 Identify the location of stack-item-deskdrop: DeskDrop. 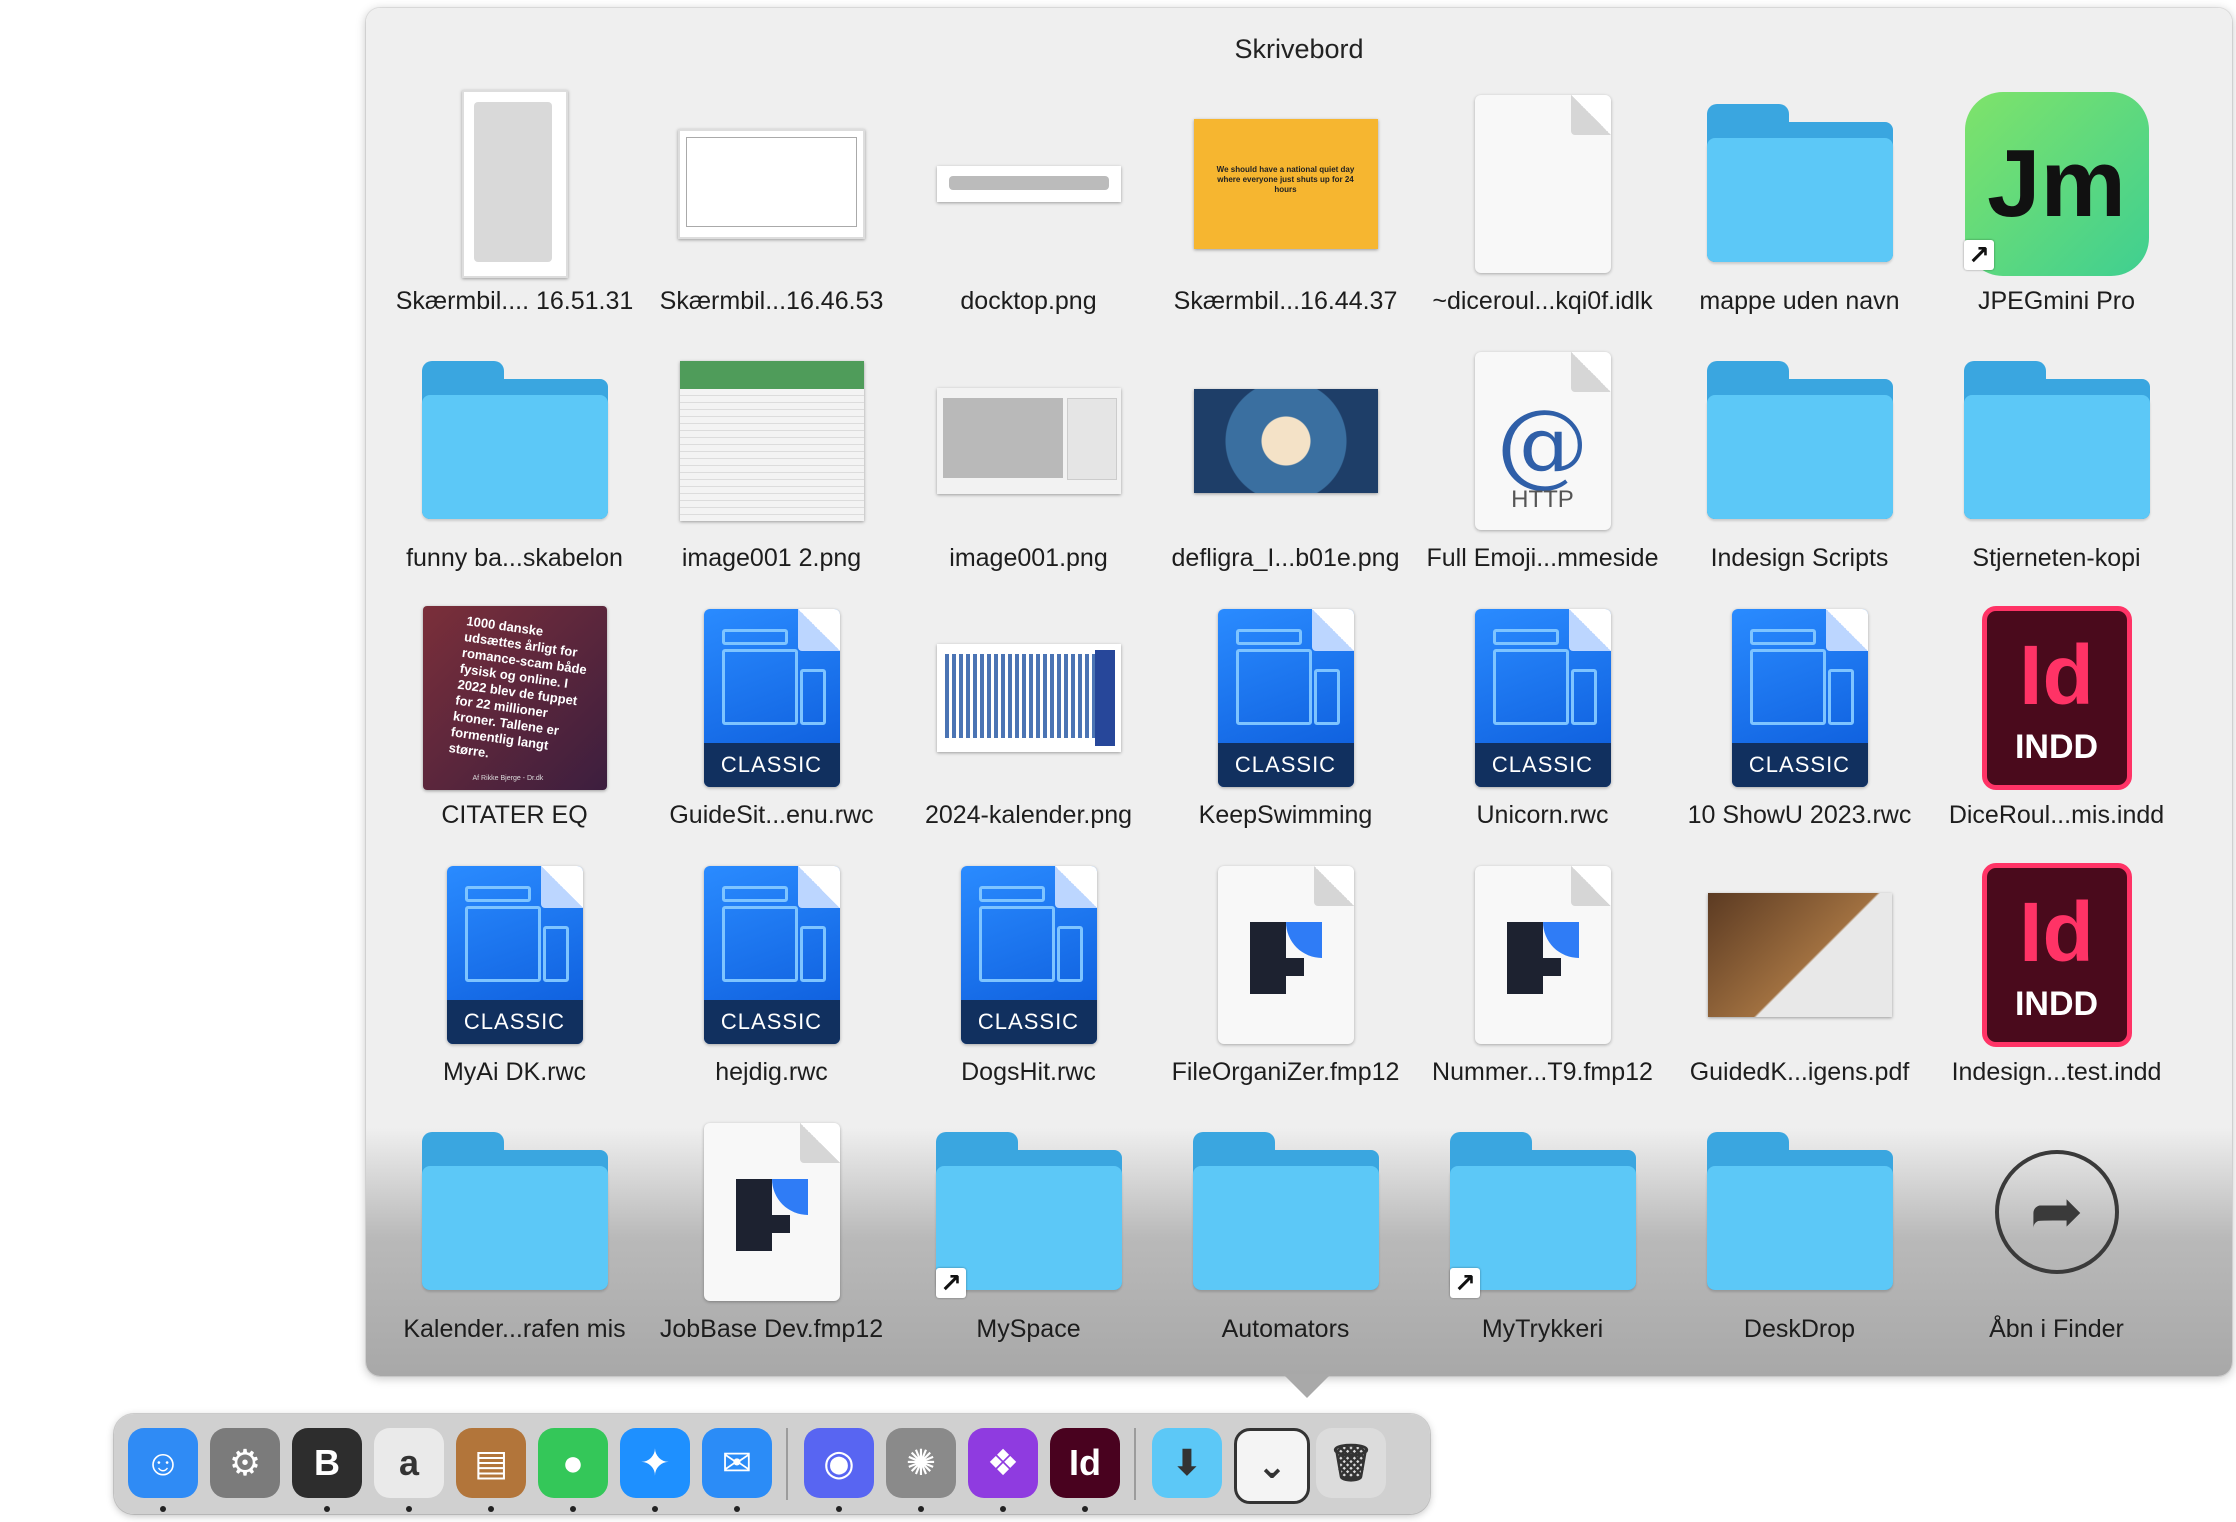
(1799, 1246).